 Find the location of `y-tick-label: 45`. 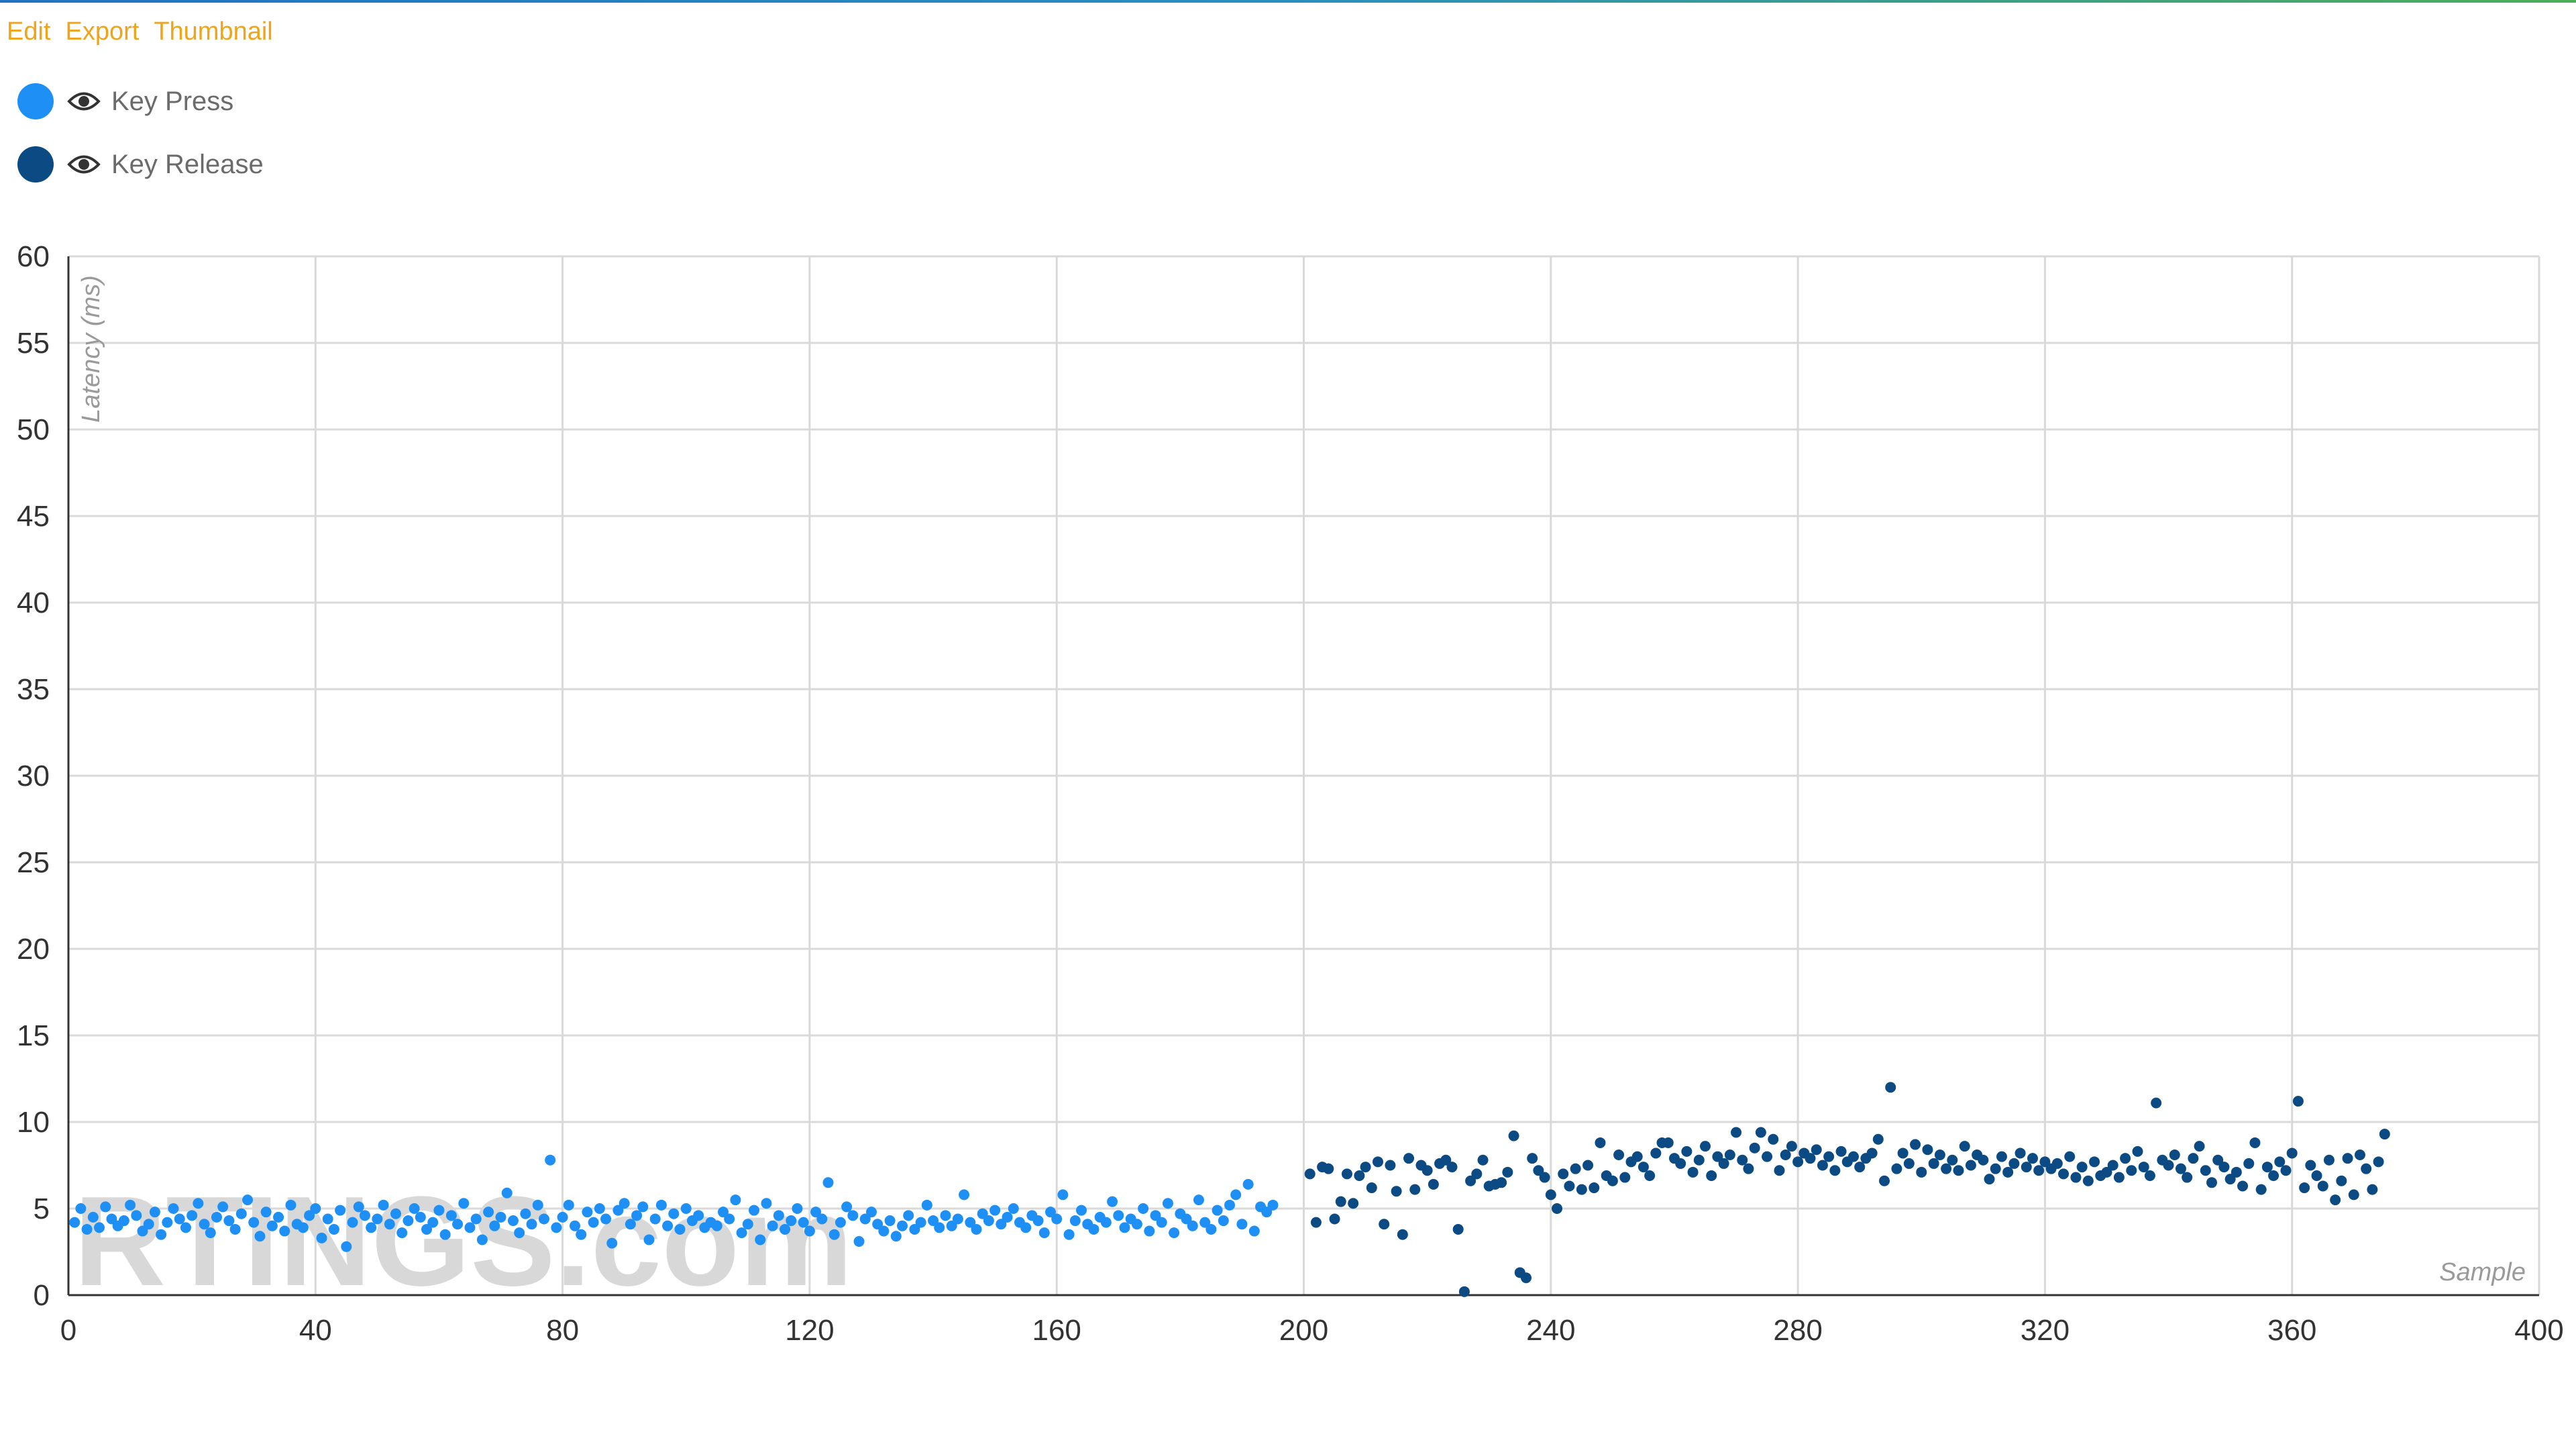

y-tick-label: 45 is located at coordinates (33, 516).